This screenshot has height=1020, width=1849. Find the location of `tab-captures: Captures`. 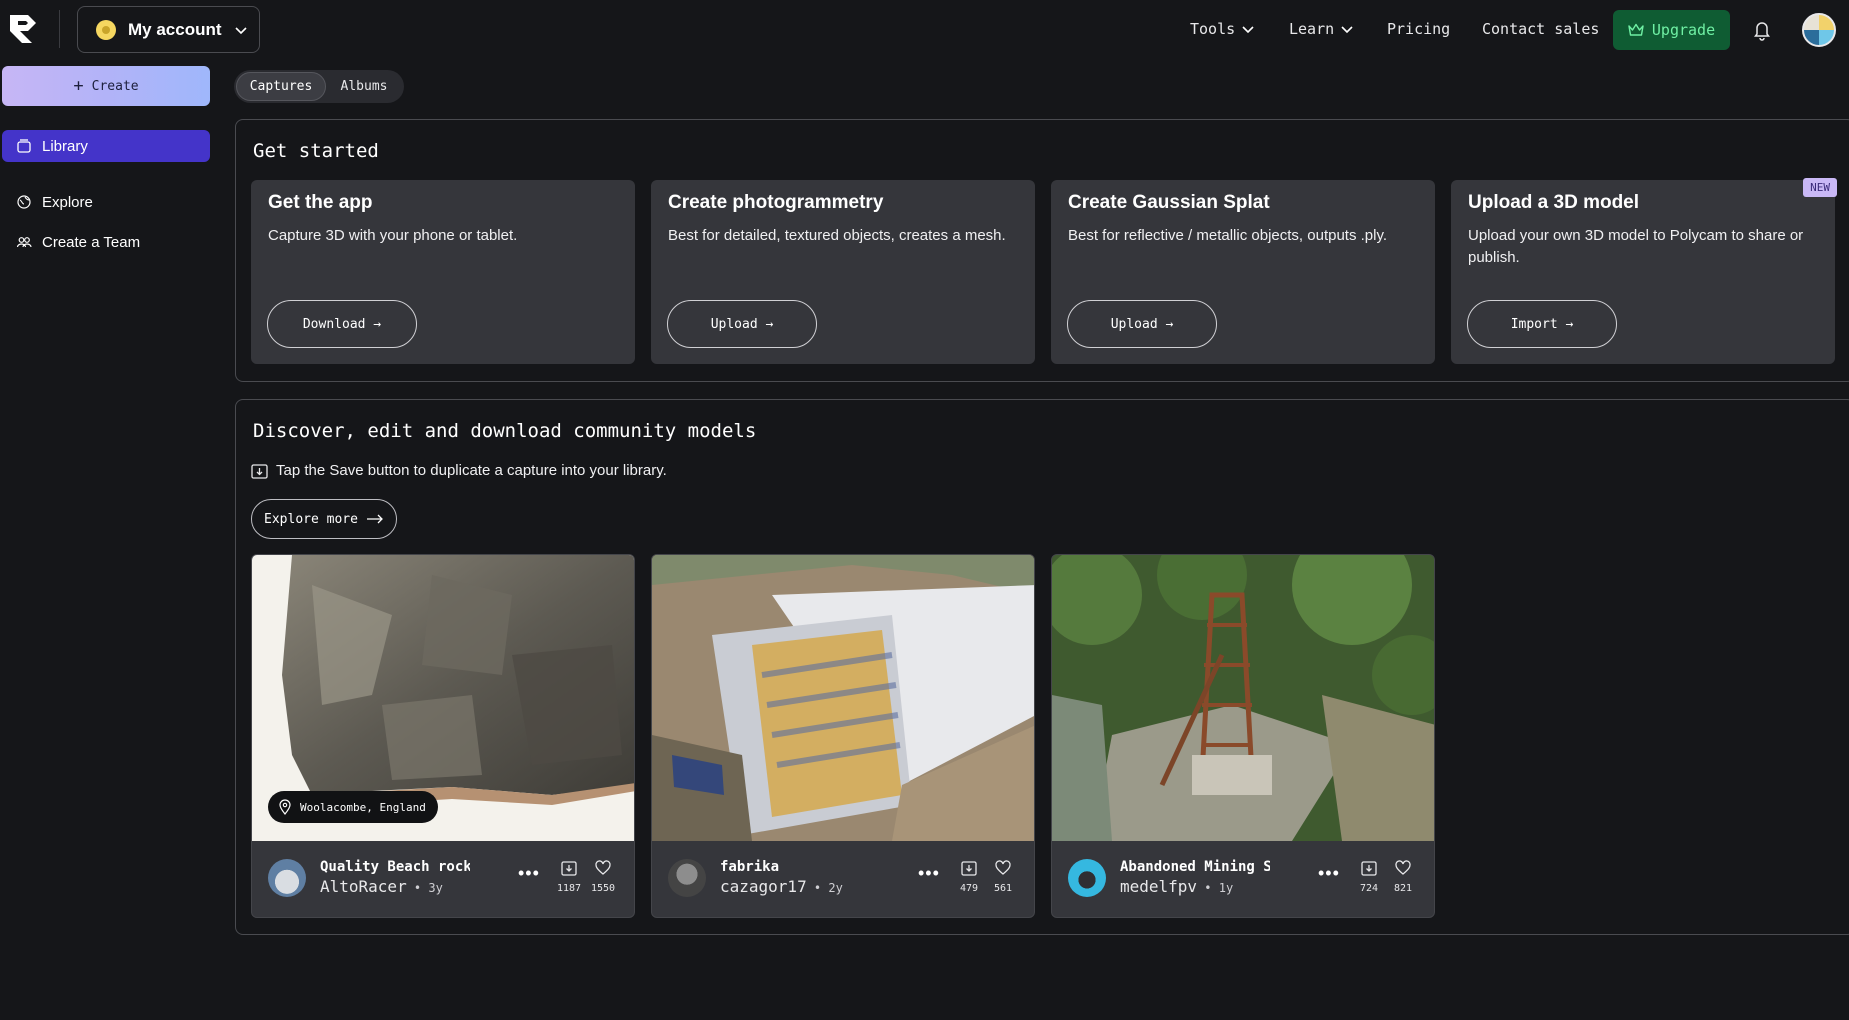

tab-captures: Captures is located at coordinates (281, 86).